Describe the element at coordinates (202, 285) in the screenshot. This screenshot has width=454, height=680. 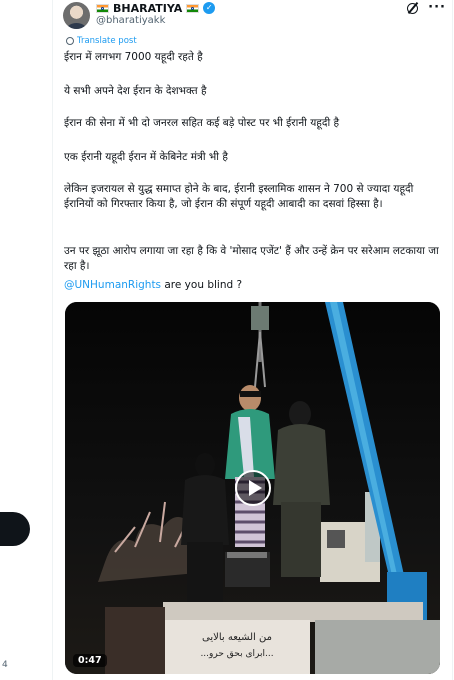
I see `mention-suffix: are you blind ?` at that location.